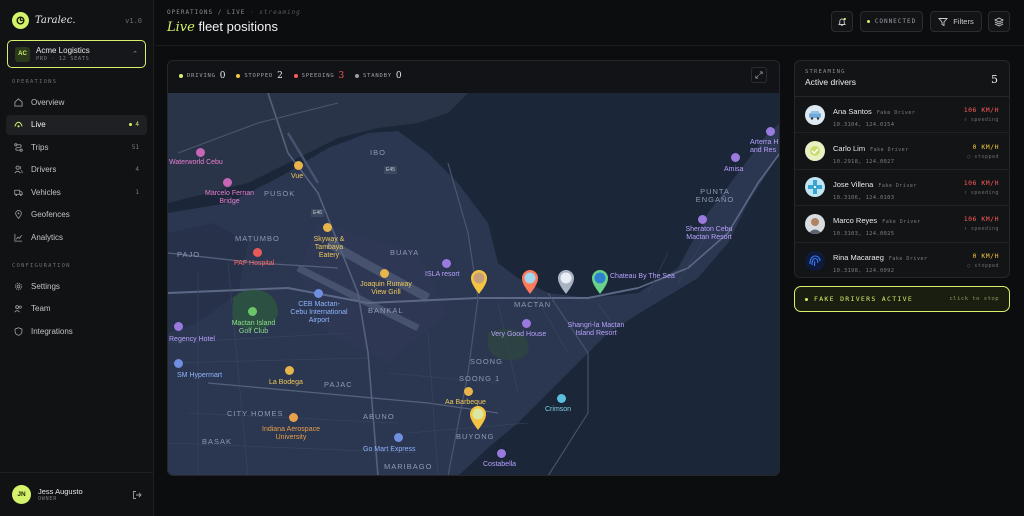 The height and width of the screenshot is (516, 1024). What do you see at coordinates (293, 417) in the screenshot?
I see `school-icon` at bounding box center [293, 417].